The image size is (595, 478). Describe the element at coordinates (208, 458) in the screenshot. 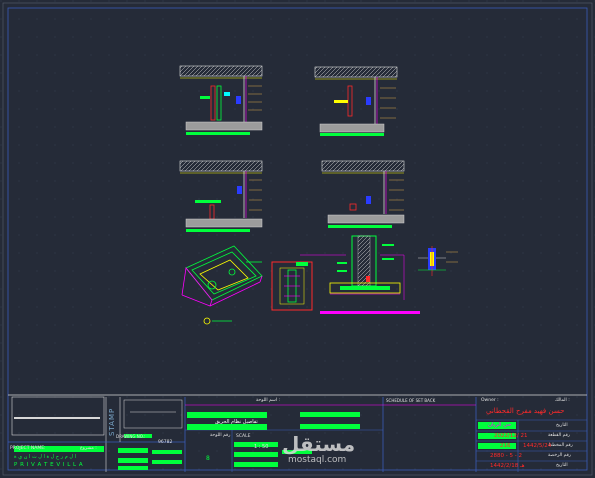

I see `sheet-value: 8` at that location.